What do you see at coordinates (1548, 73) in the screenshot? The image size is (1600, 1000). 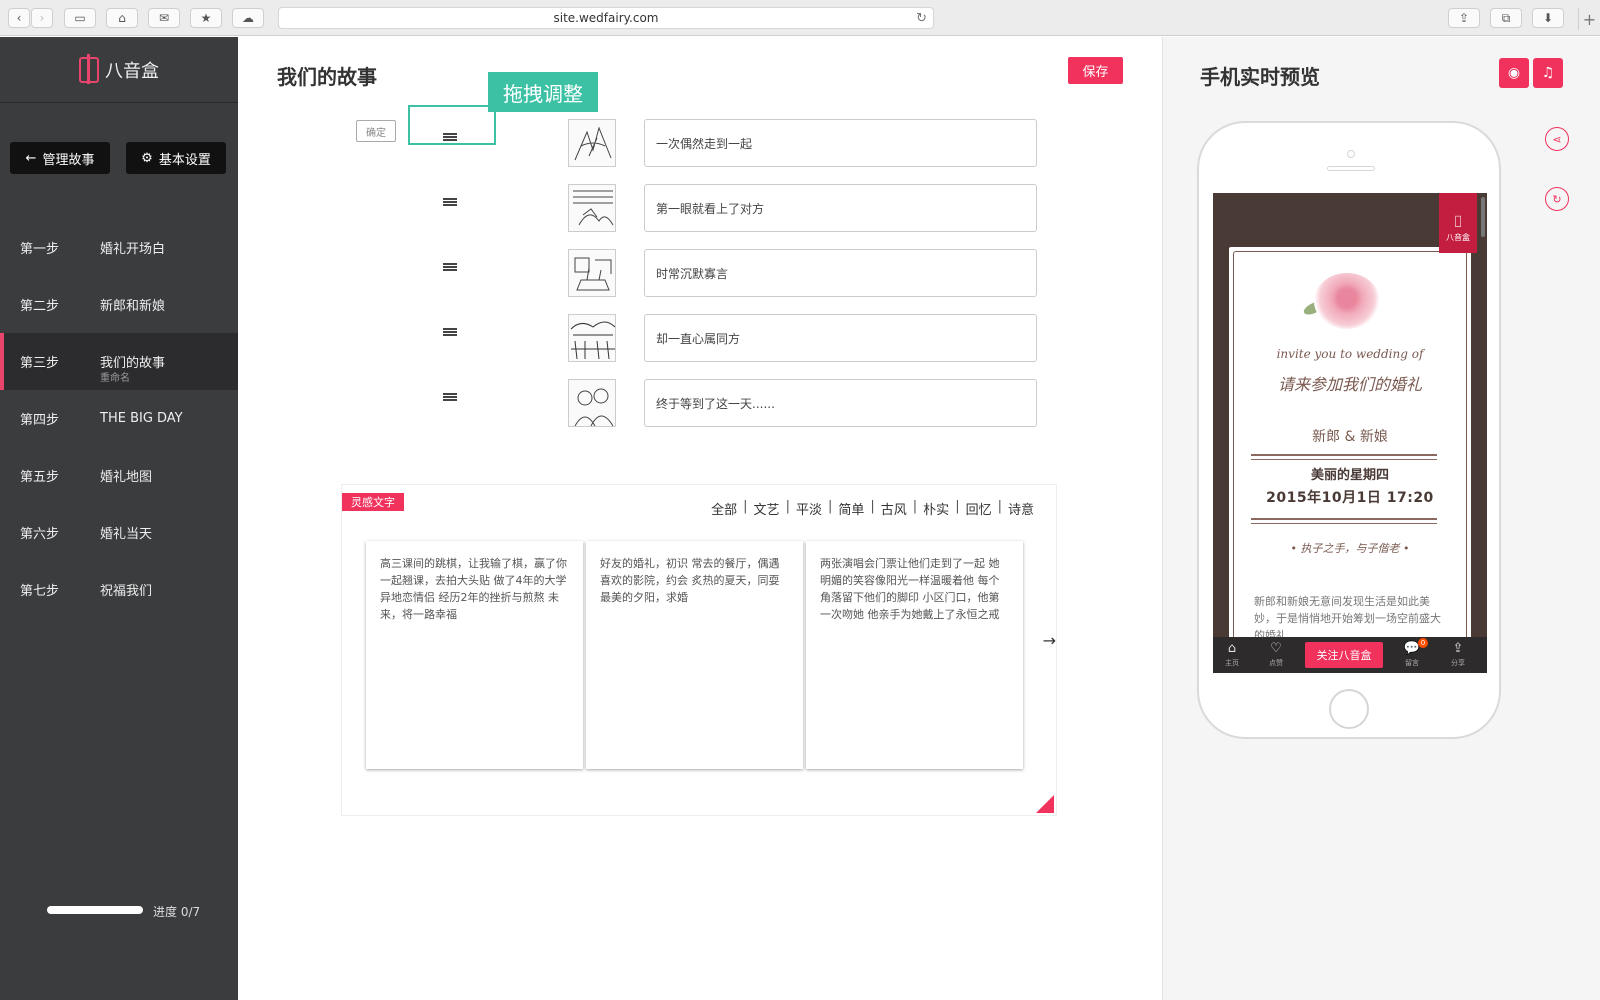 I see `music-icon: ♫` at bounding box center [1548, 73].